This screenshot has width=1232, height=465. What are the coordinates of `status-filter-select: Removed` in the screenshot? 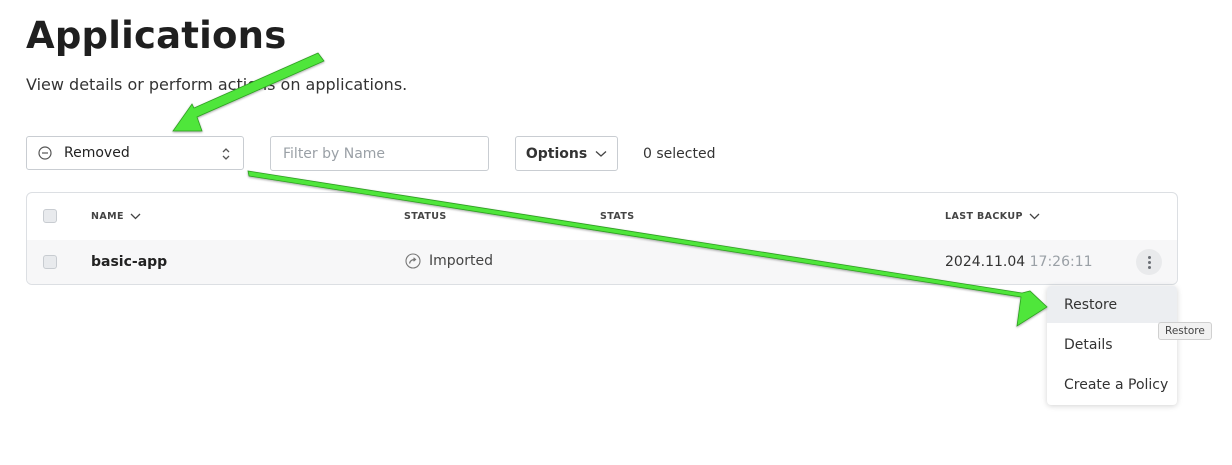 It's located at (135, 153).